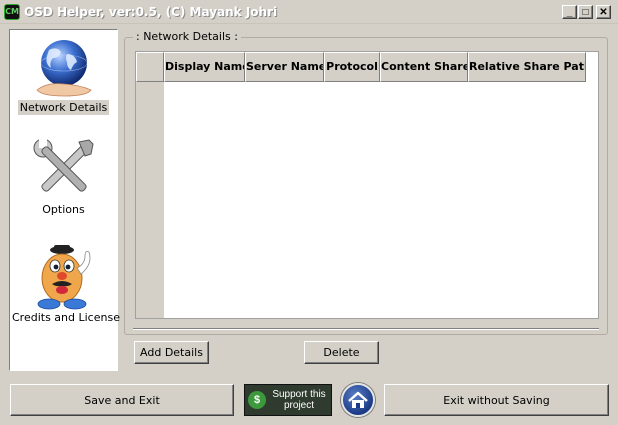  I want to click on support-label: Support this project, so click(299, 400).